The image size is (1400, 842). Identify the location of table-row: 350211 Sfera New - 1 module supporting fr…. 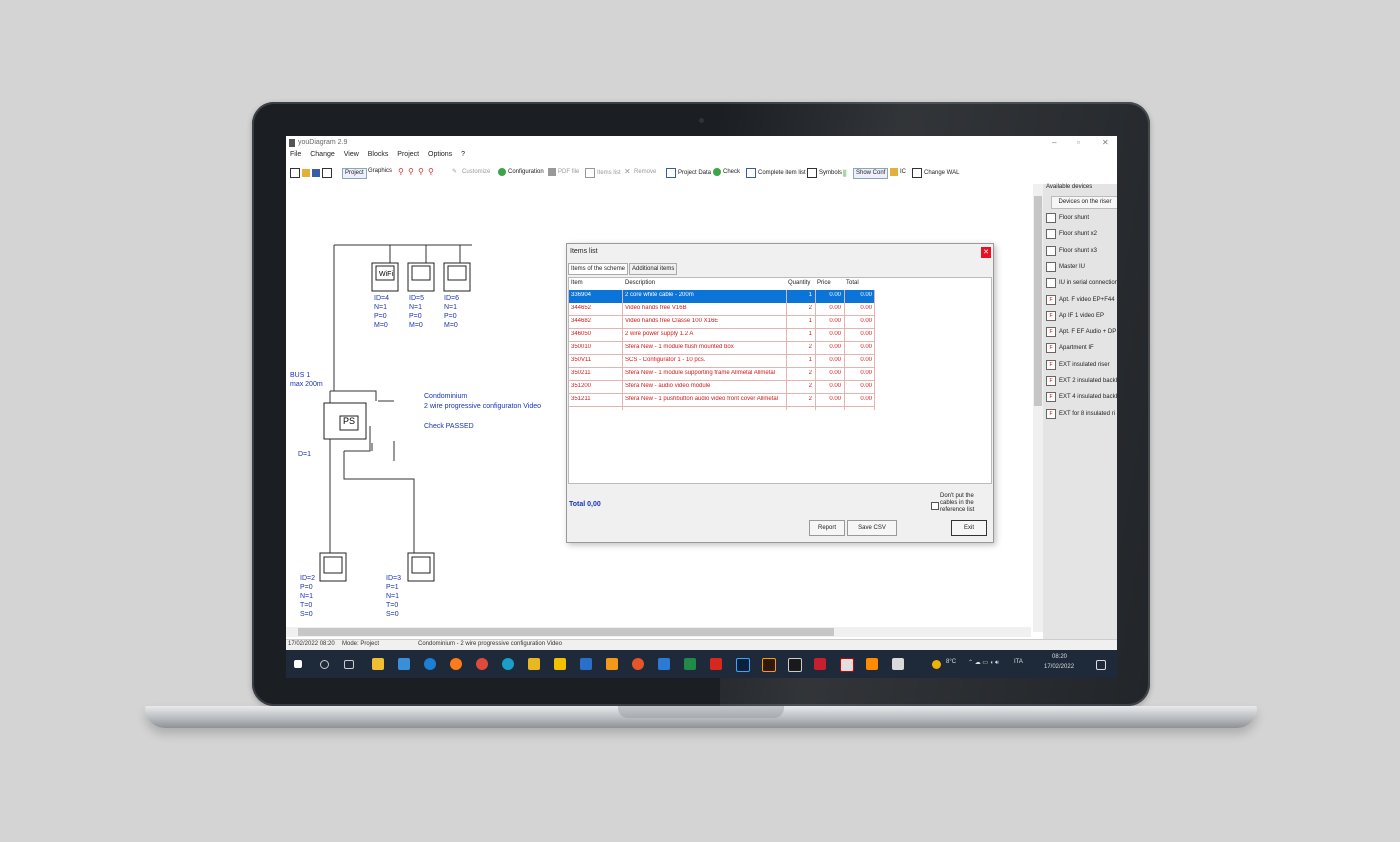
(721, 374).